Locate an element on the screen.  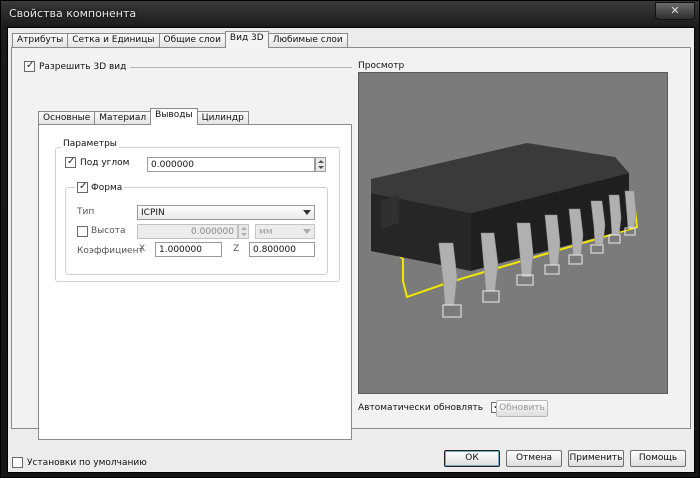
auto-update-row: Автоматически обновлять is located at coordinates (430, 407).